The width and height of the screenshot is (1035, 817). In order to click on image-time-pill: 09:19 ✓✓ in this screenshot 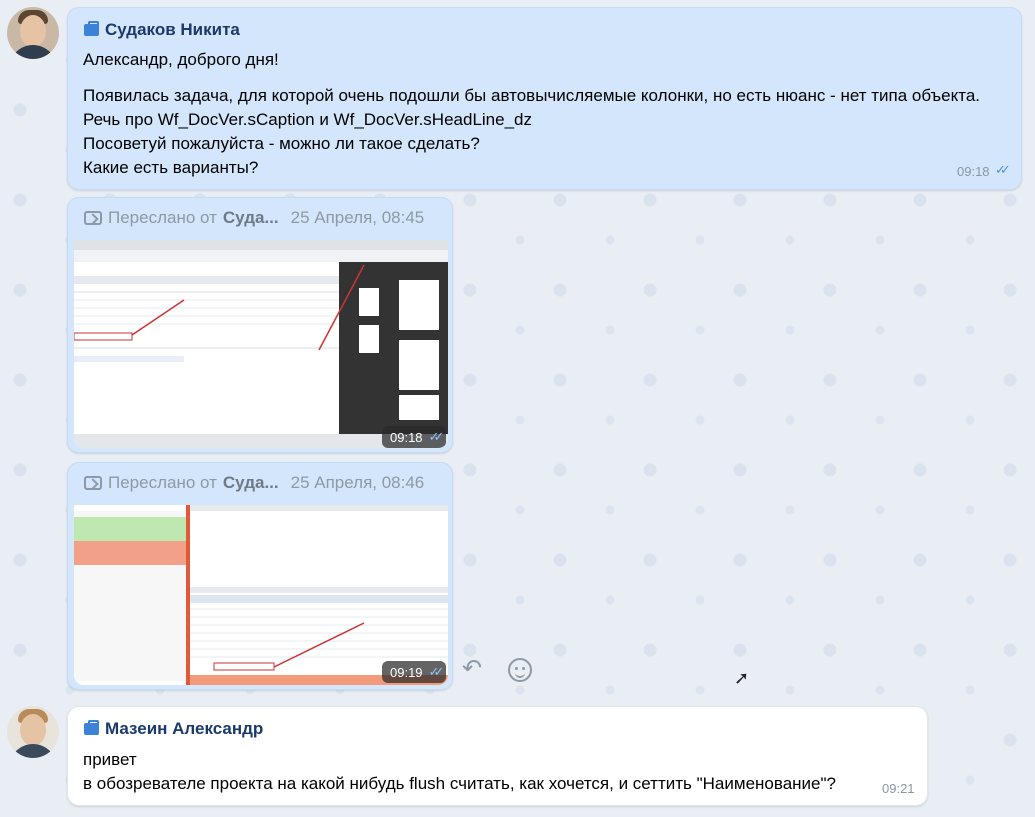, I will do `click(414, 672)`.